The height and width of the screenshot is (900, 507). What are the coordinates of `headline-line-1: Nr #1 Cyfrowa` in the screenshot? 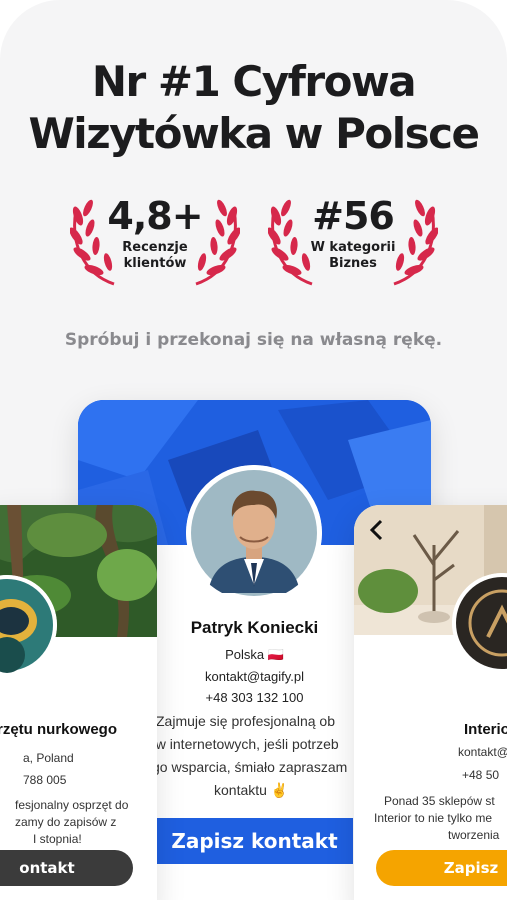 It's located at (254, 81).